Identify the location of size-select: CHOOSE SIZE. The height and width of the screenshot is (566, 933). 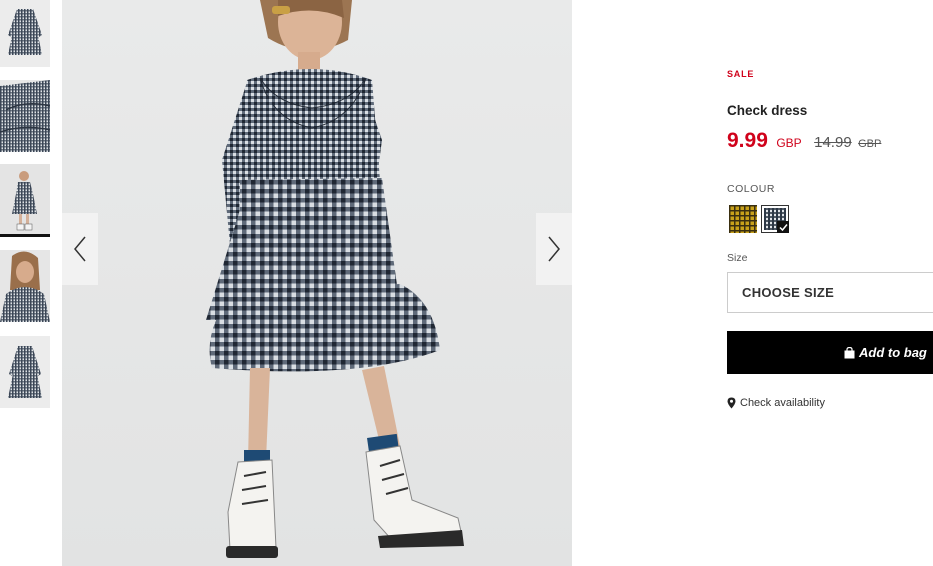
(830, 292).